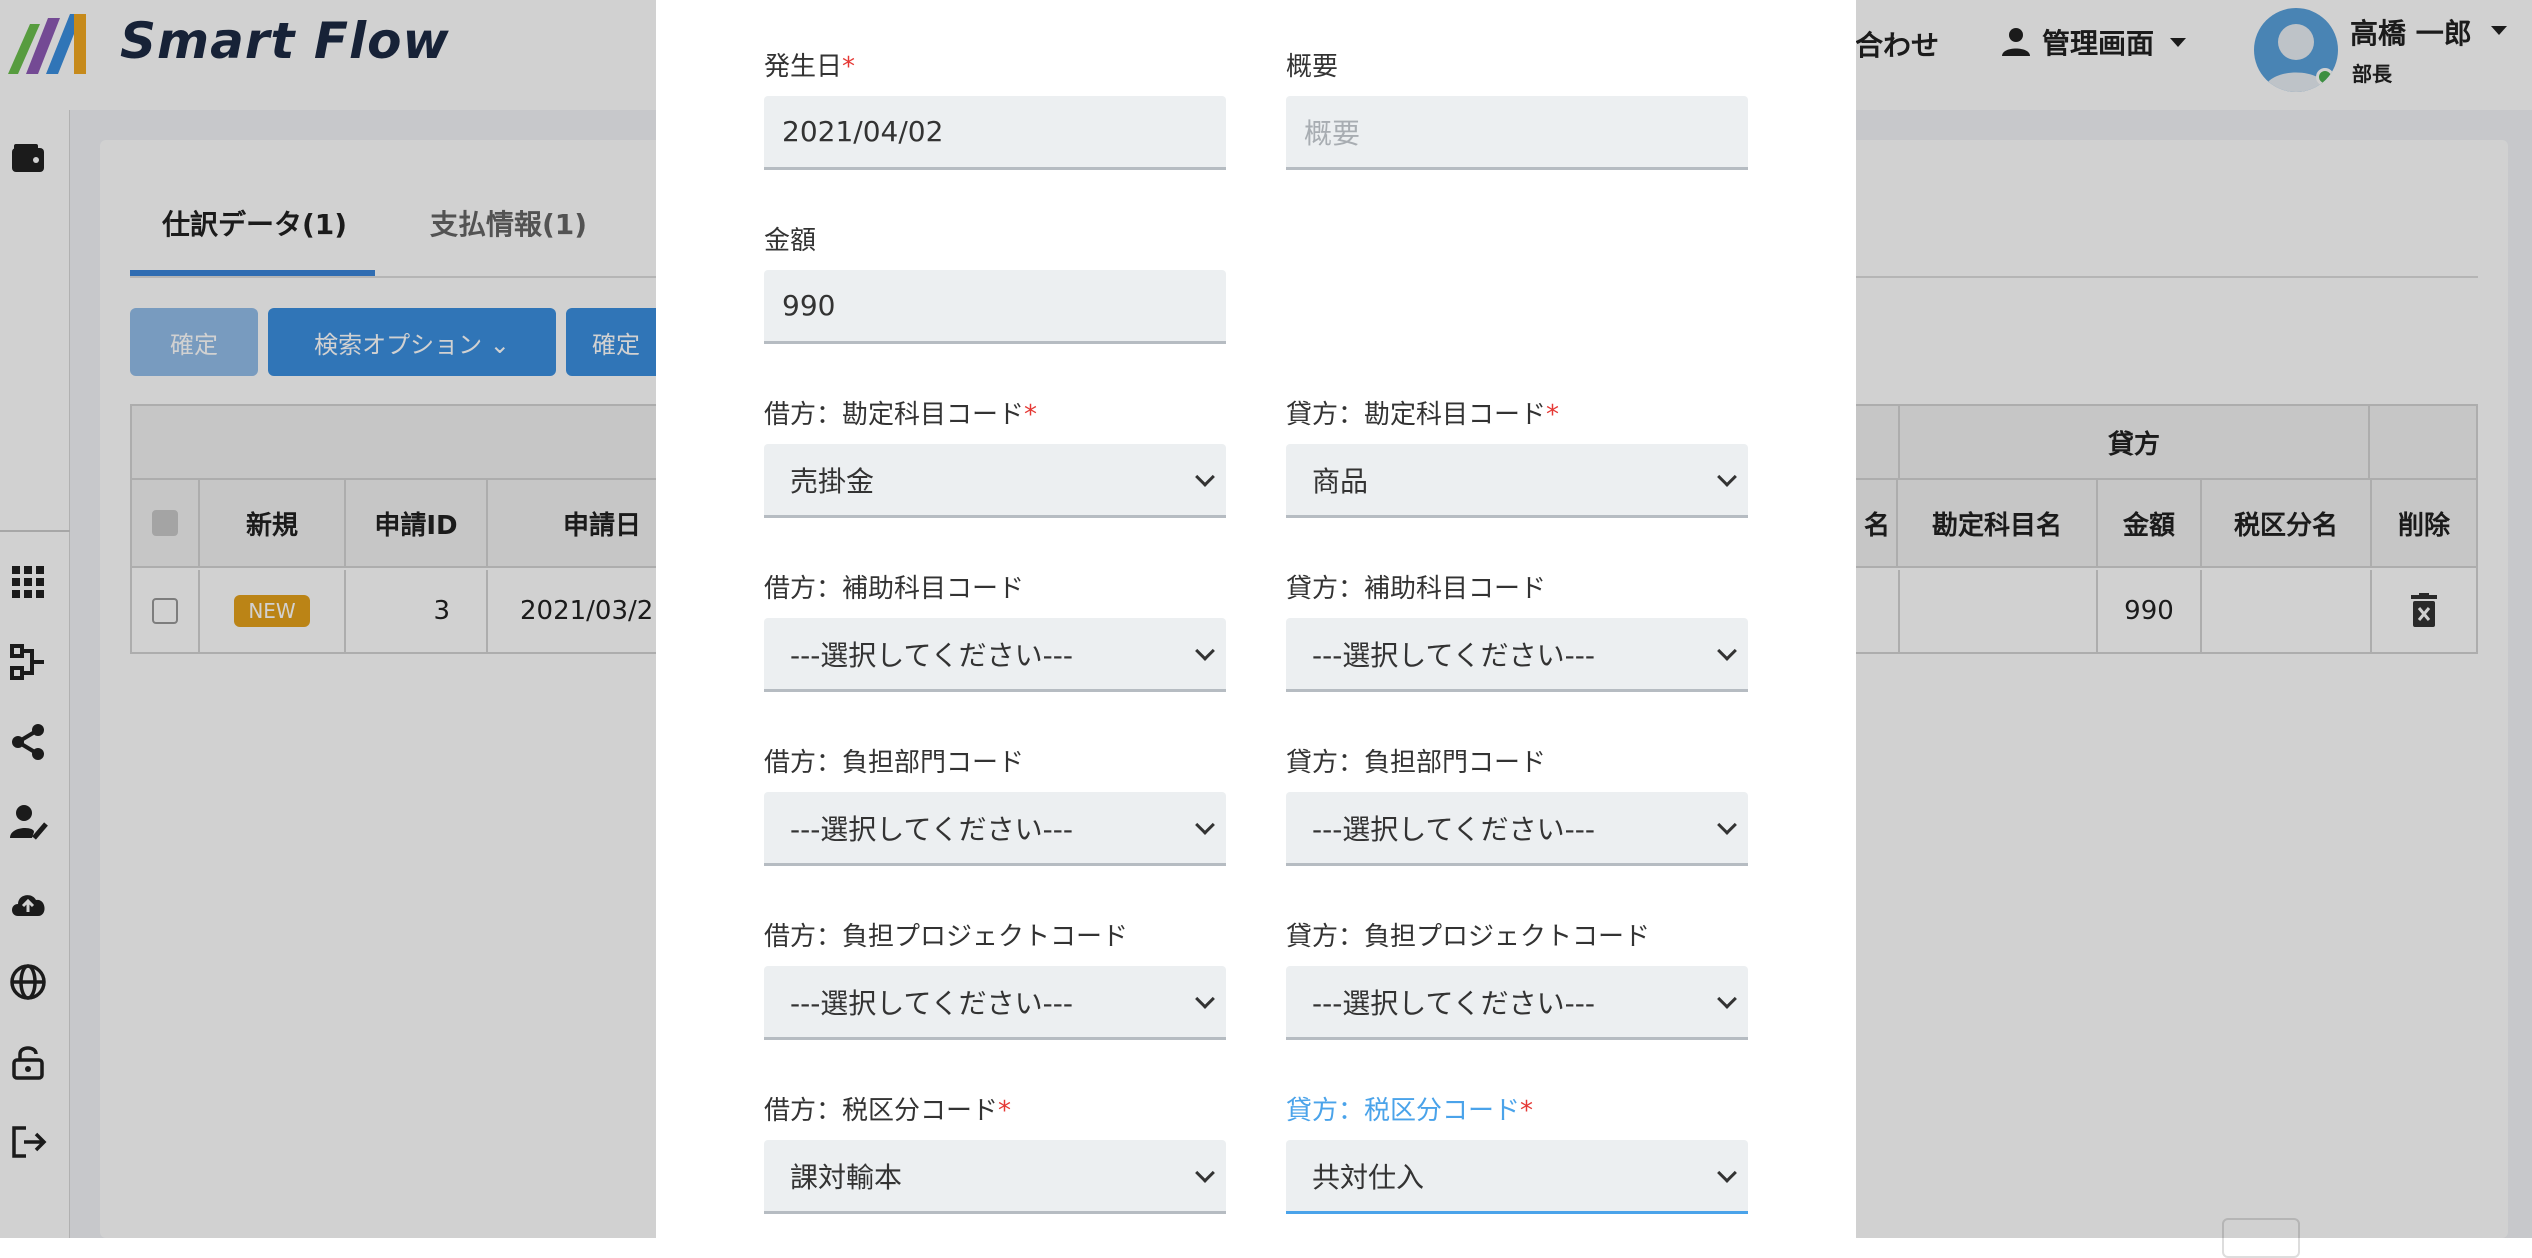 The image size is (2532, 1258). What do you see at coordinates (1517, 481) in the screenshot?
I see `credit-account-select: 商品` at bounding box center [1517, 481].